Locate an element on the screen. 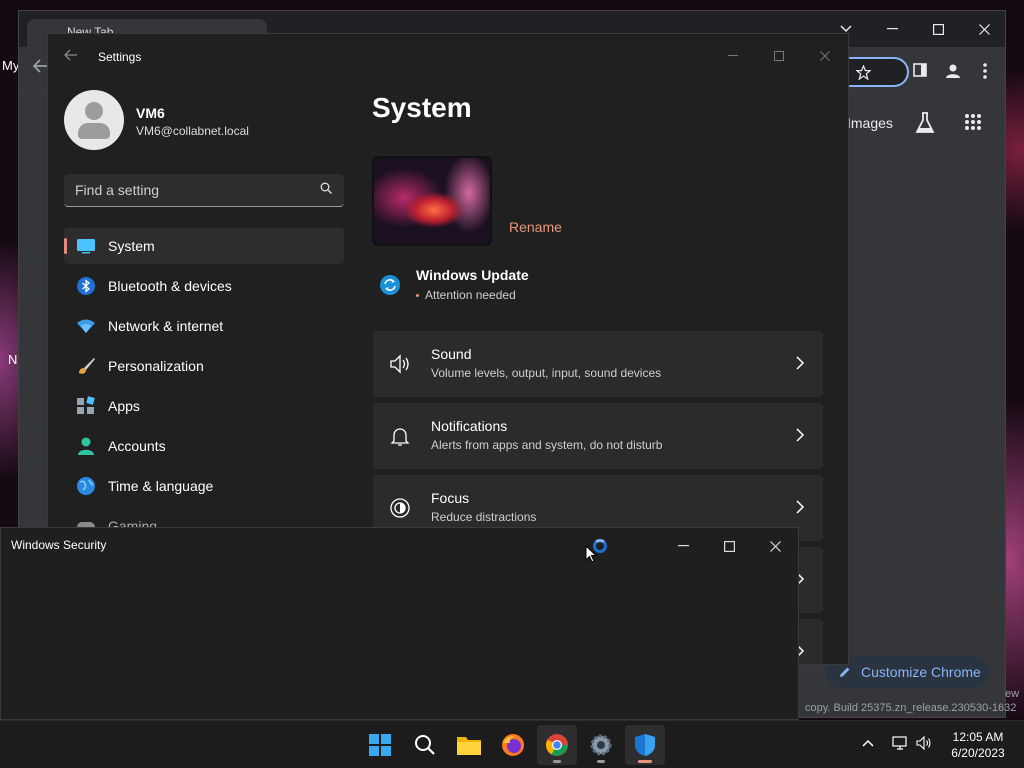 The image size is (1024, 768). taskbar-windows-security is located at coordinates (645, 745).